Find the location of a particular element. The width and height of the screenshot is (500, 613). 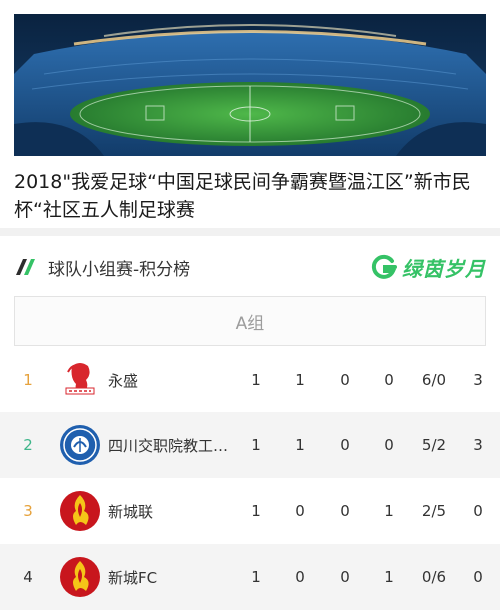

table-row: 3 新城联 1 0 0 1 2/5 0 is located at coordinates (250, 511).